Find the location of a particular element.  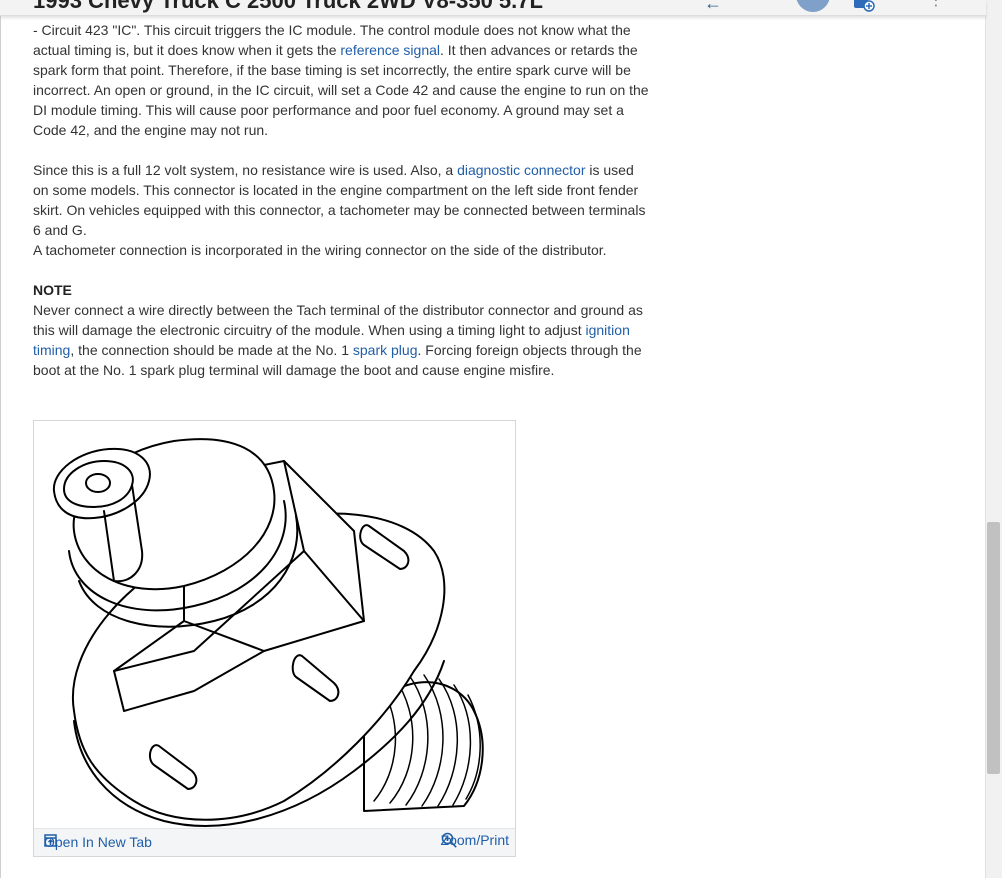

zoom-print-button: Zoom/Print is located at coordinates (475, 840).